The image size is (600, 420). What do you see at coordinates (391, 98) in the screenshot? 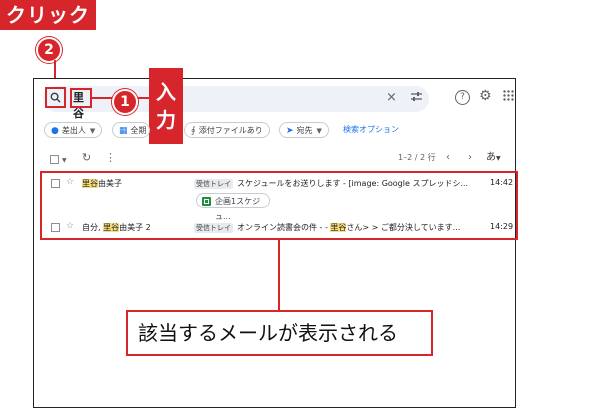
I see `clear-search-icon: ×` at bounding box center [391, 98].